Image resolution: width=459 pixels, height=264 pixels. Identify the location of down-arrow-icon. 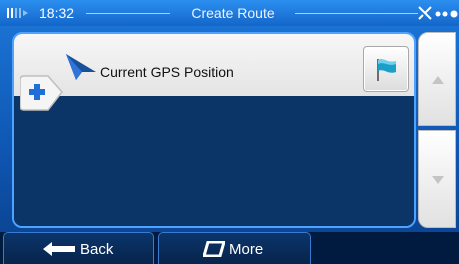
(438, 180).